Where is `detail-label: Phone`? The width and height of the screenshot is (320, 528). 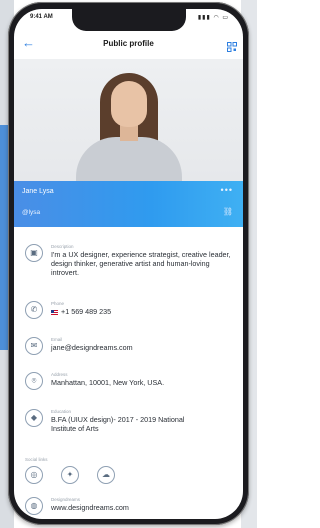 detail-label: Phone is located at coordinates (58, 303).